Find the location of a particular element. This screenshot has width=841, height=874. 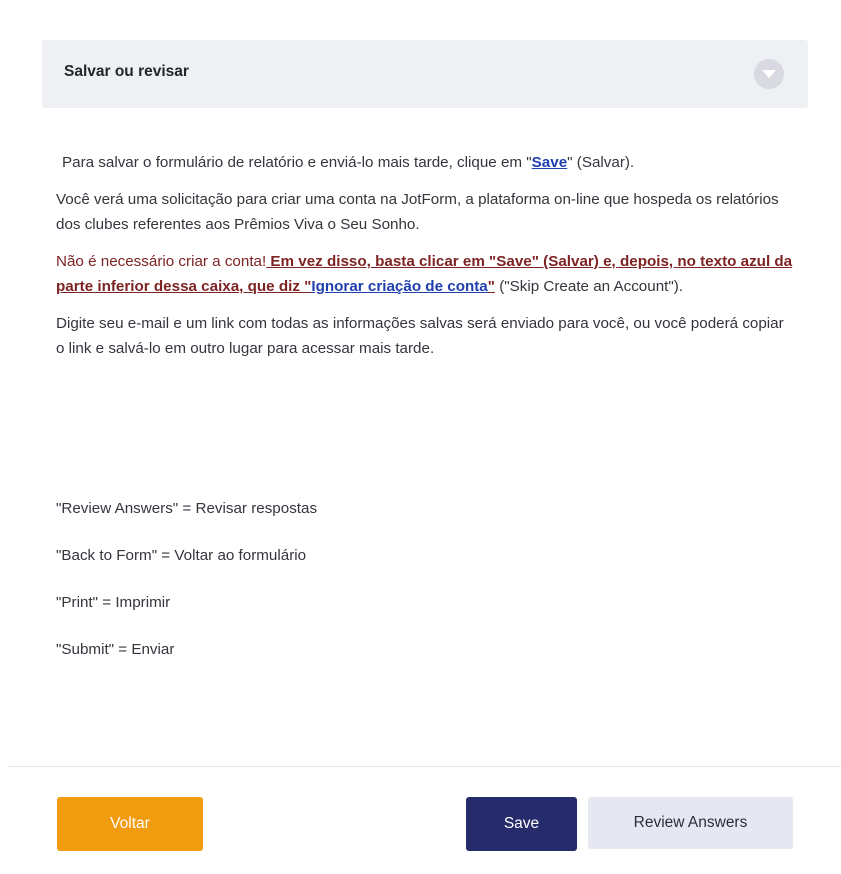

save-link: Save is located at coordinates (549, 162).